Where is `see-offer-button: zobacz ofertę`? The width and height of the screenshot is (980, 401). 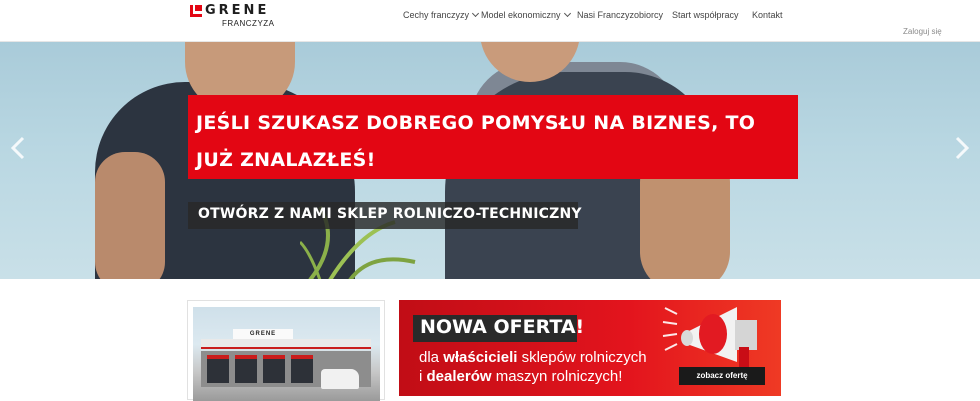 see-offer-button: zobacz ofertę is located at coordinates (722, 376).